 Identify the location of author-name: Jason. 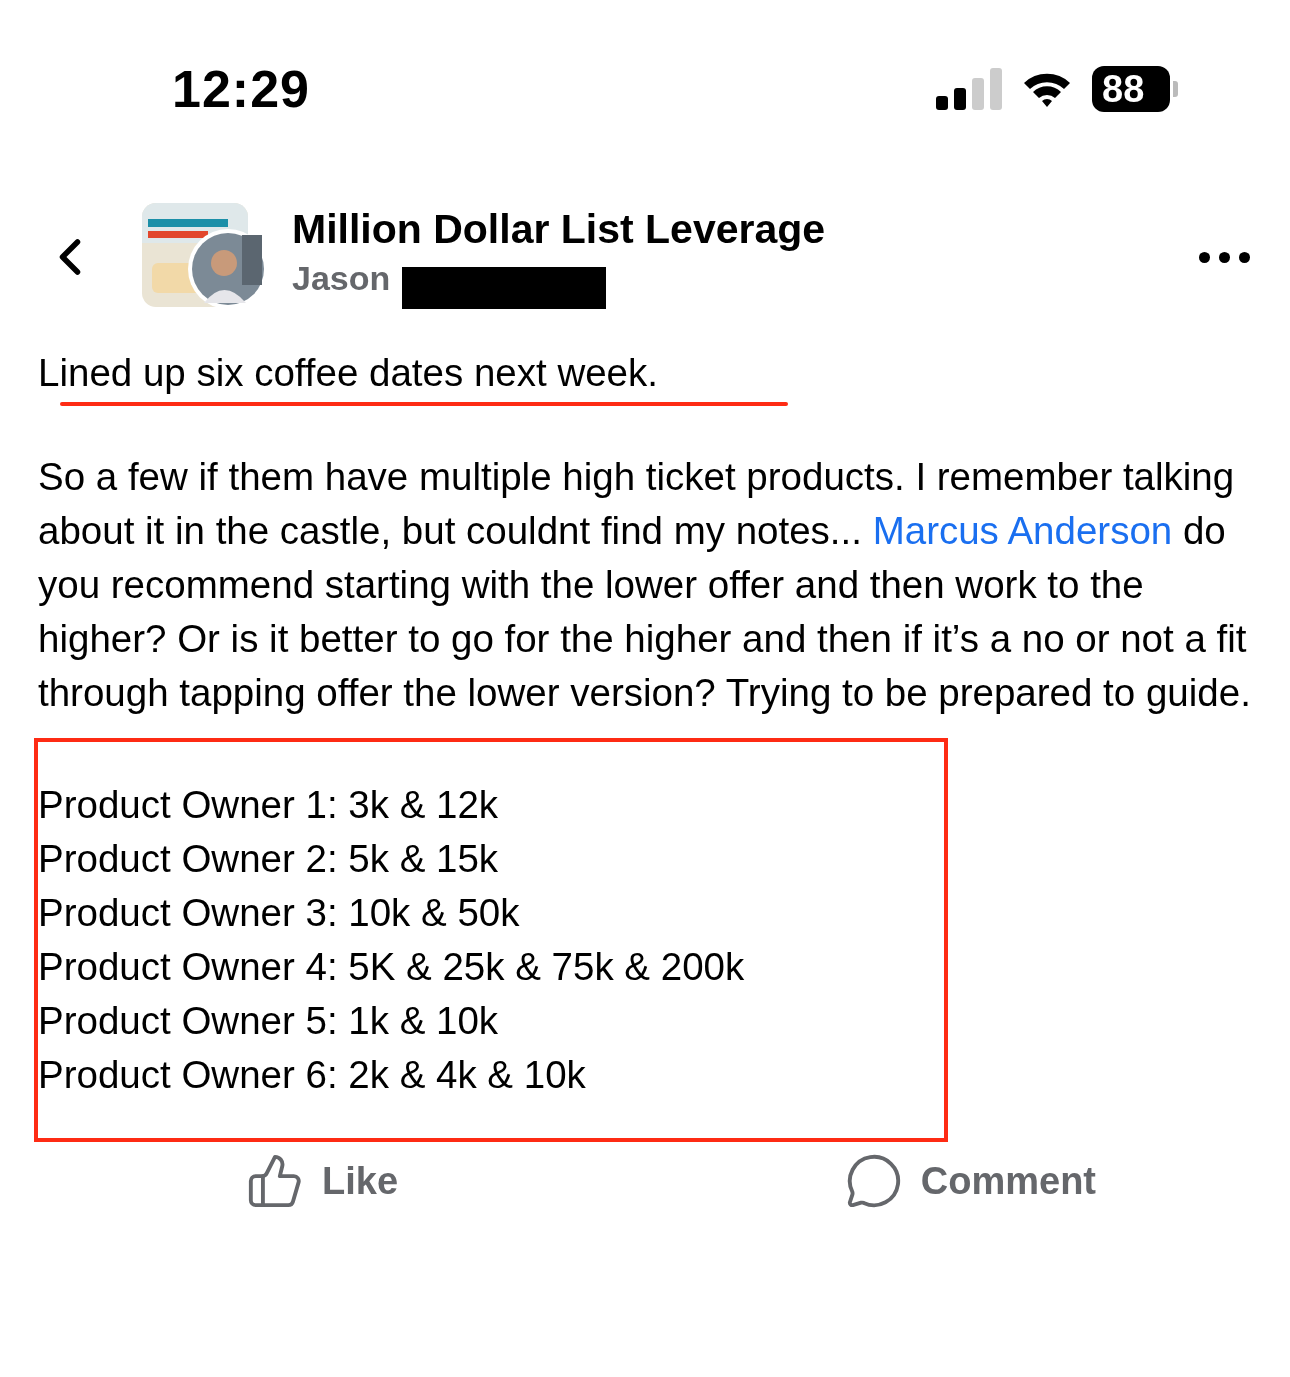
(341, 278).